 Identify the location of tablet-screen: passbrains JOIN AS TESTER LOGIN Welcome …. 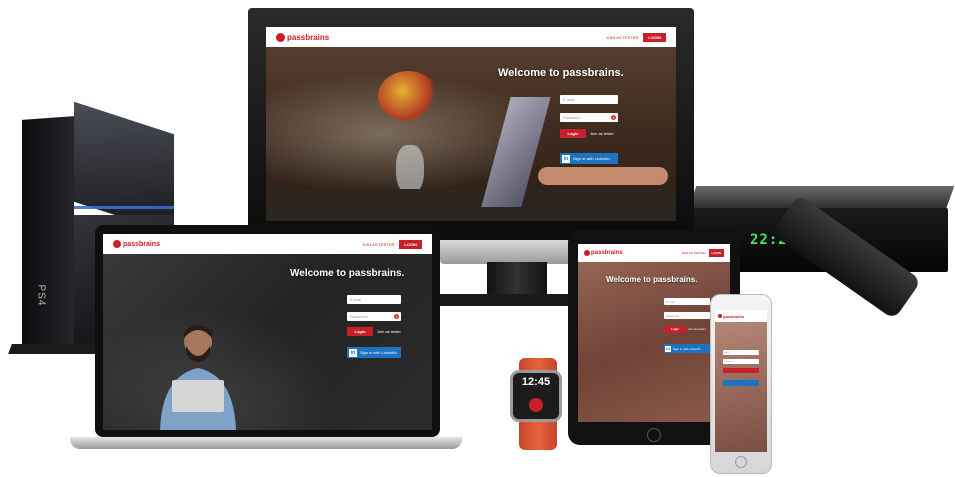
(654, 333).